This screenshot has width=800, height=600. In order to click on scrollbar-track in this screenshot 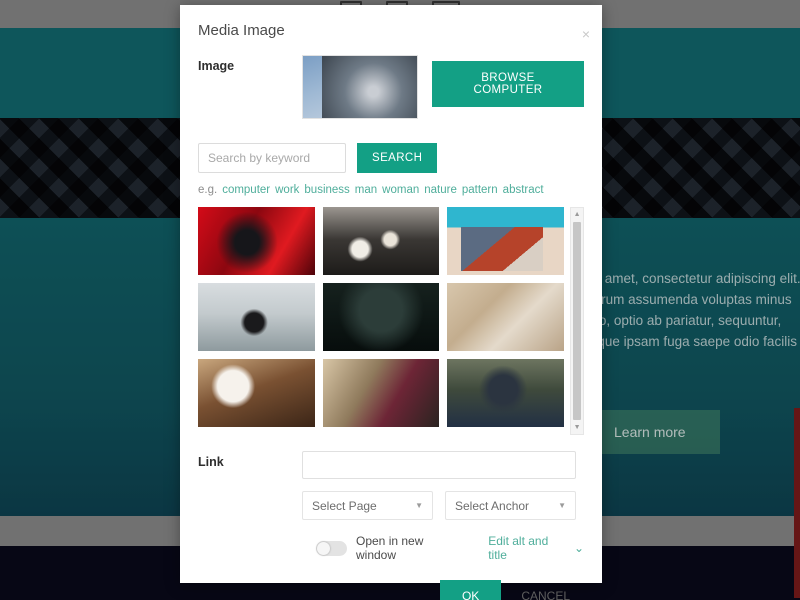, I will do `click(577, 321)`.